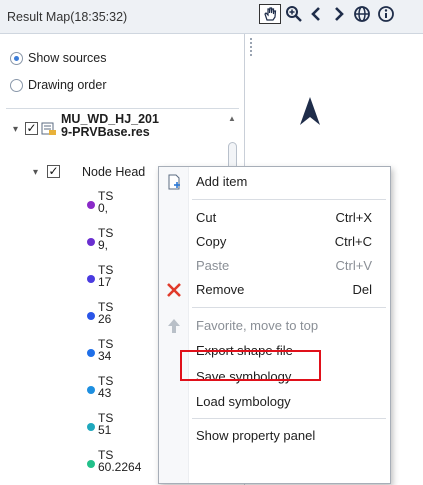  Describe the element at coordinates (35, 172) in the screenshot. I see `node-group-collapse-icon: ▾` at that location.